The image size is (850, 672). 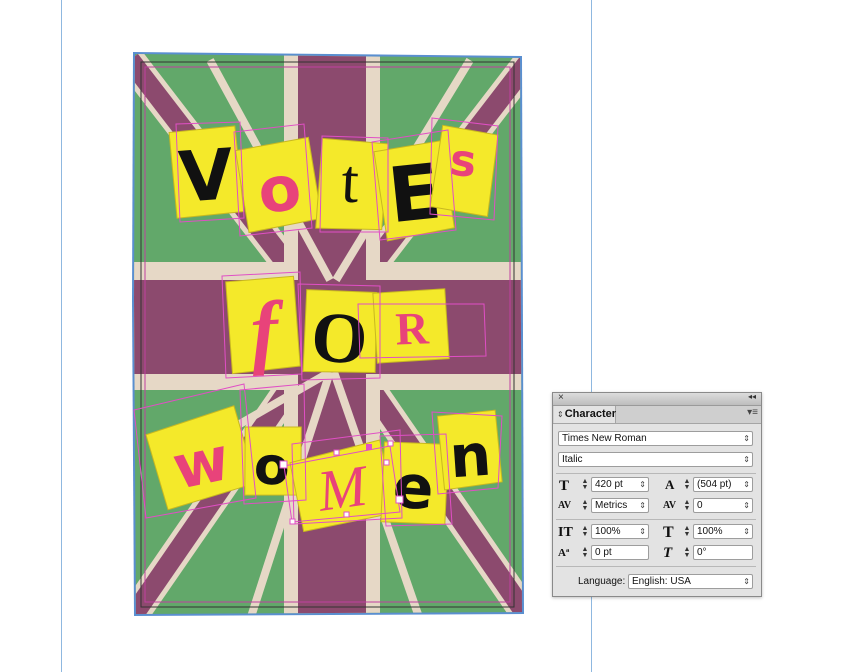 I want to click on baseline-shift-field: 0 pt, so click(x=620, y=552).